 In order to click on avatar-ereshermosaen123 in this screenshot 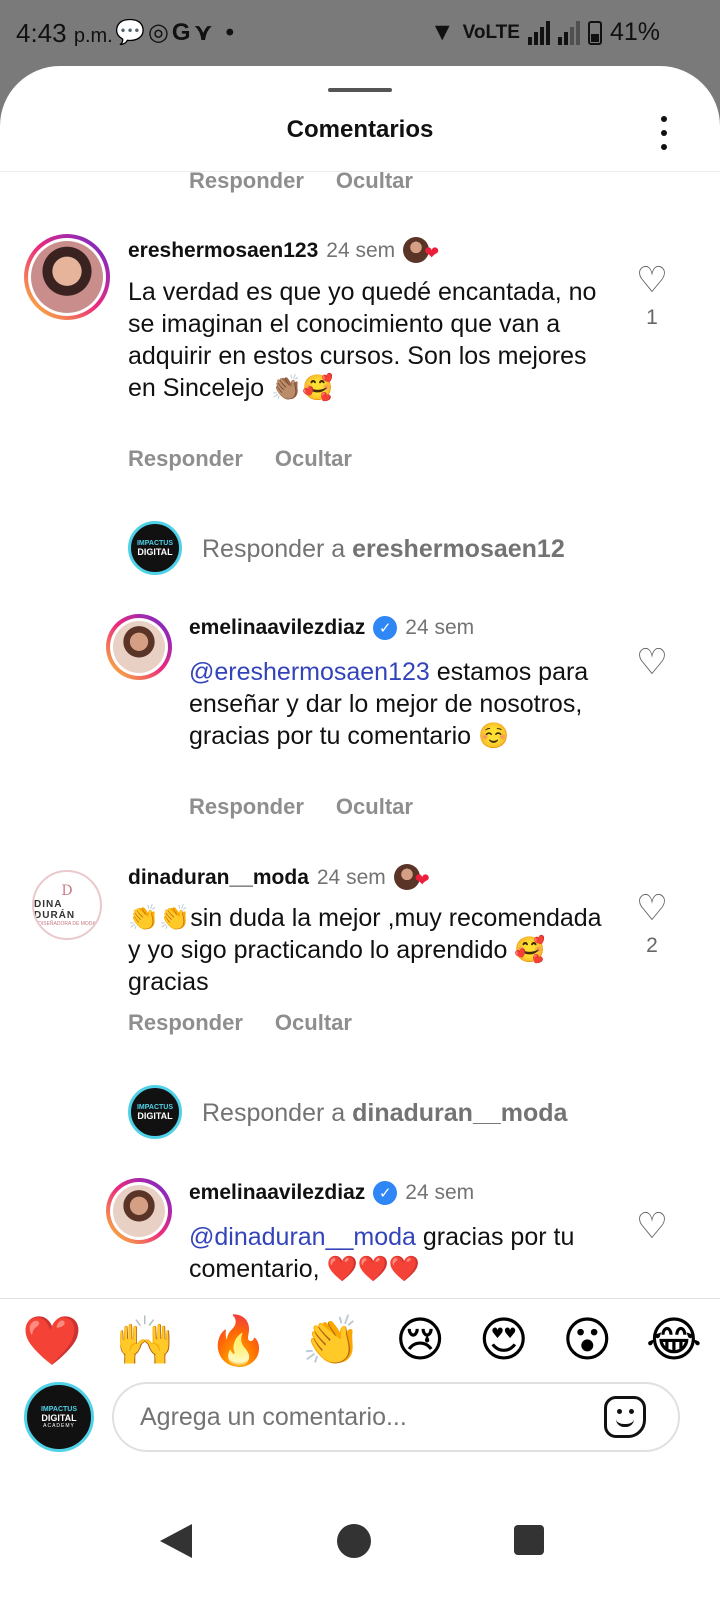, I will do `click(67, 277)`.